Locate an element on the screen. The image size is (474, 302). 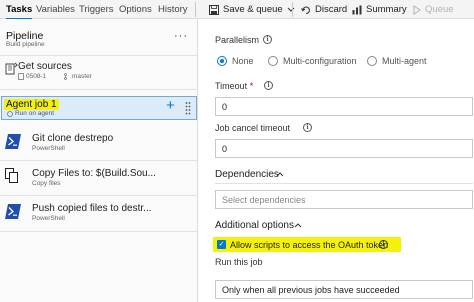
task-subtitle: Copy files is located at coordinates (46, 183).